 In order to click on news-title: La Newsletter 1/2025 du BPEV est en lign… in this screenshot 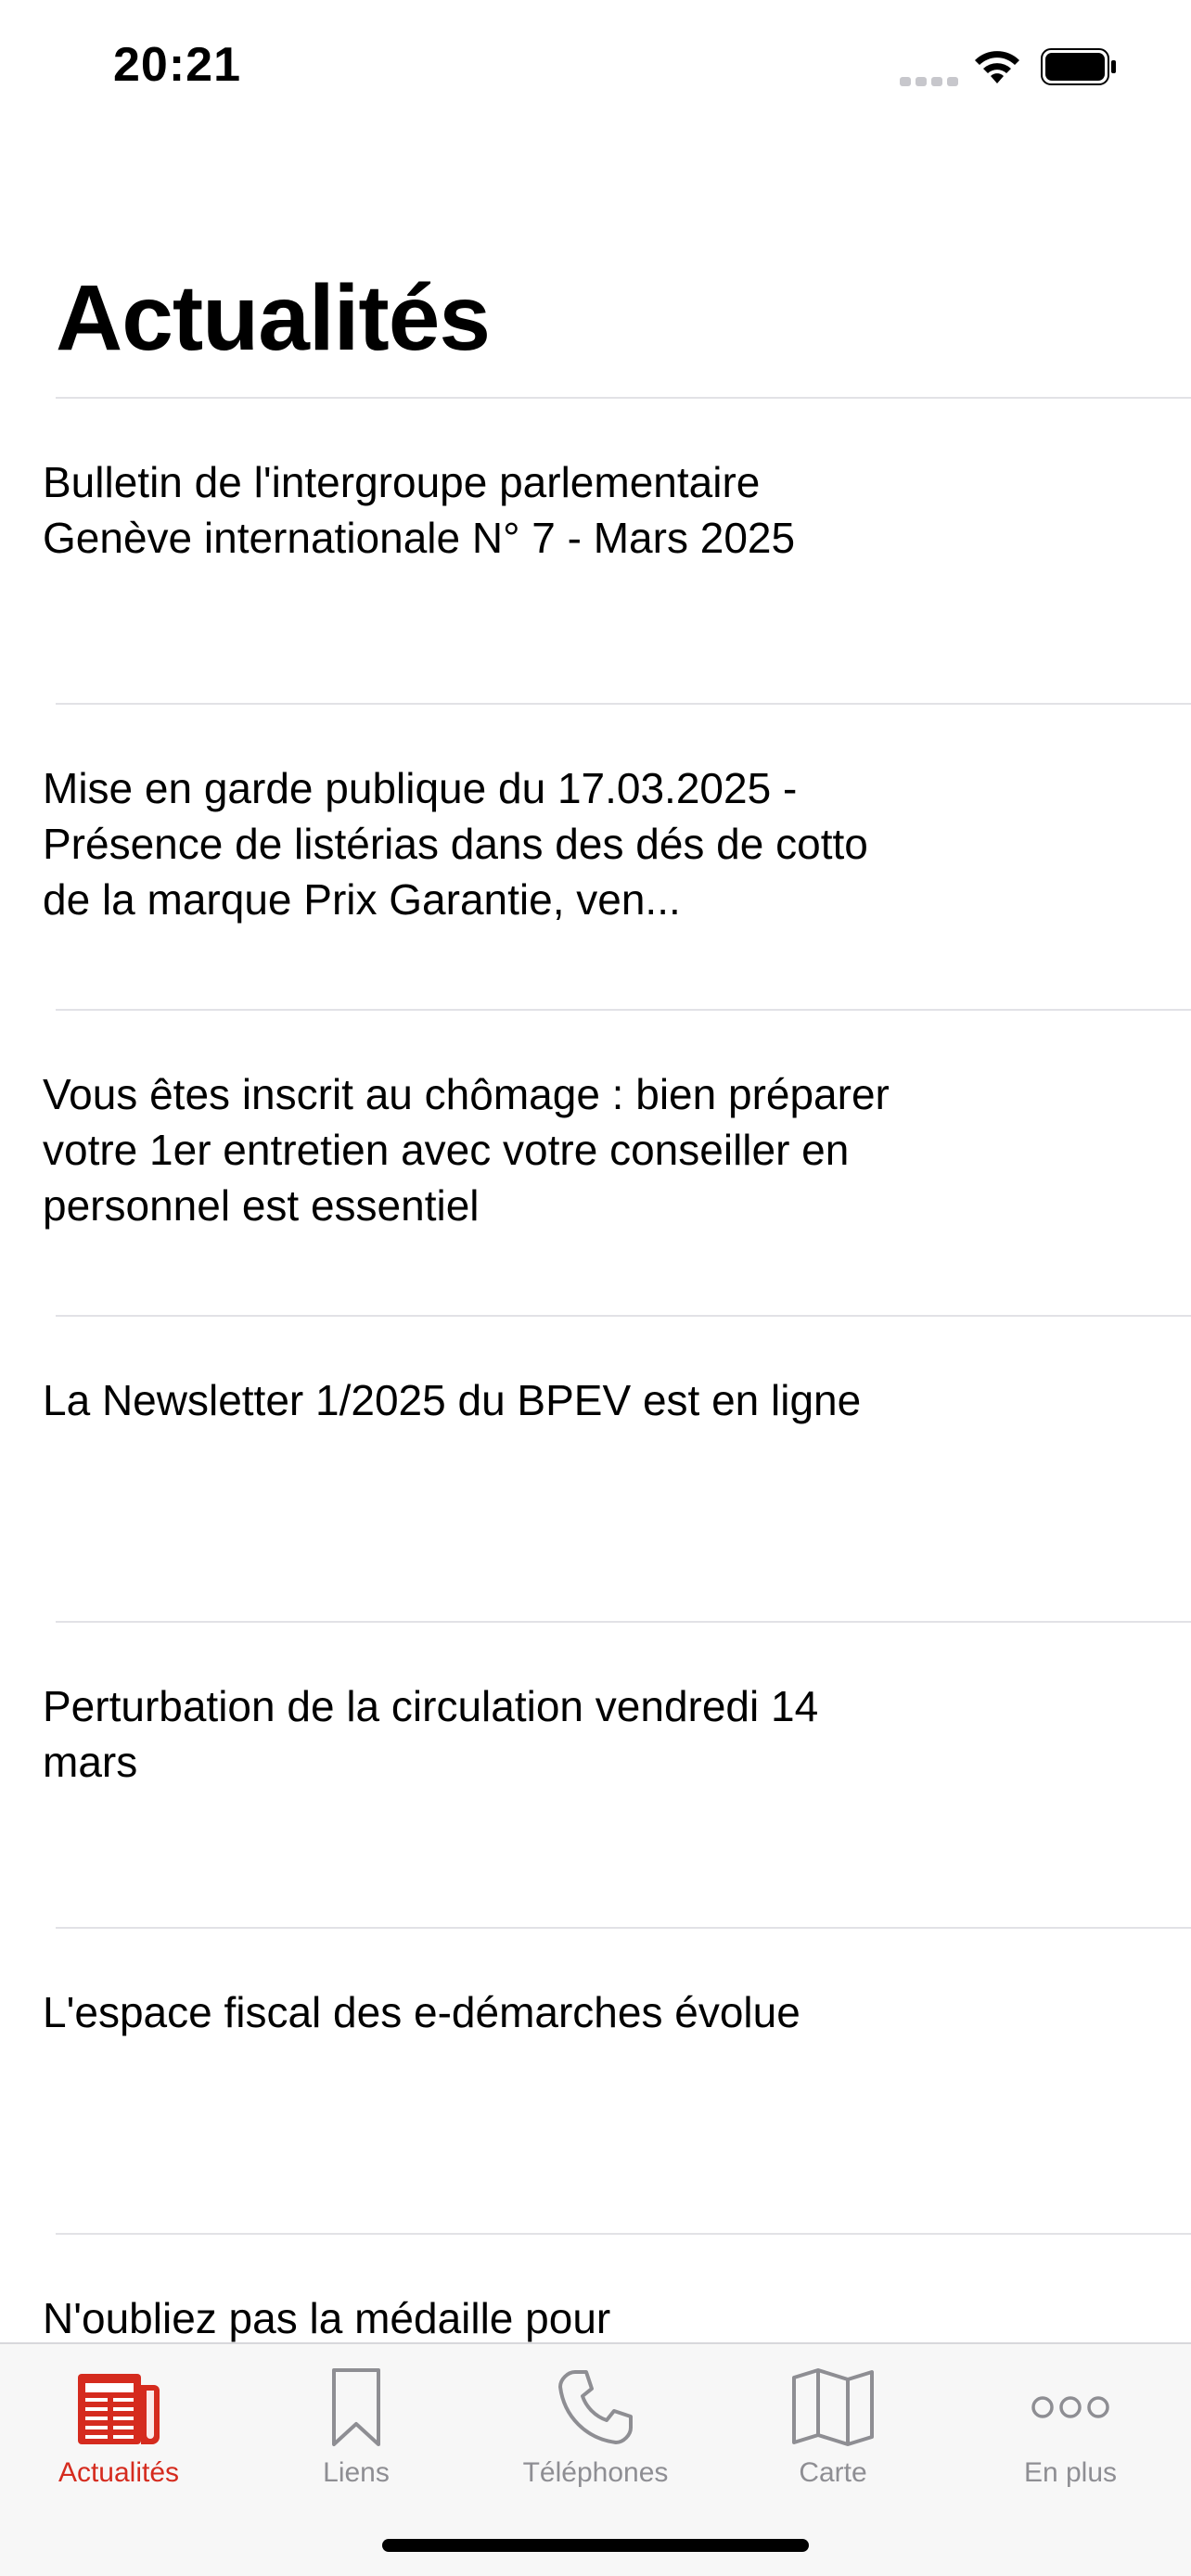, I will do `click(452, 1400)`.